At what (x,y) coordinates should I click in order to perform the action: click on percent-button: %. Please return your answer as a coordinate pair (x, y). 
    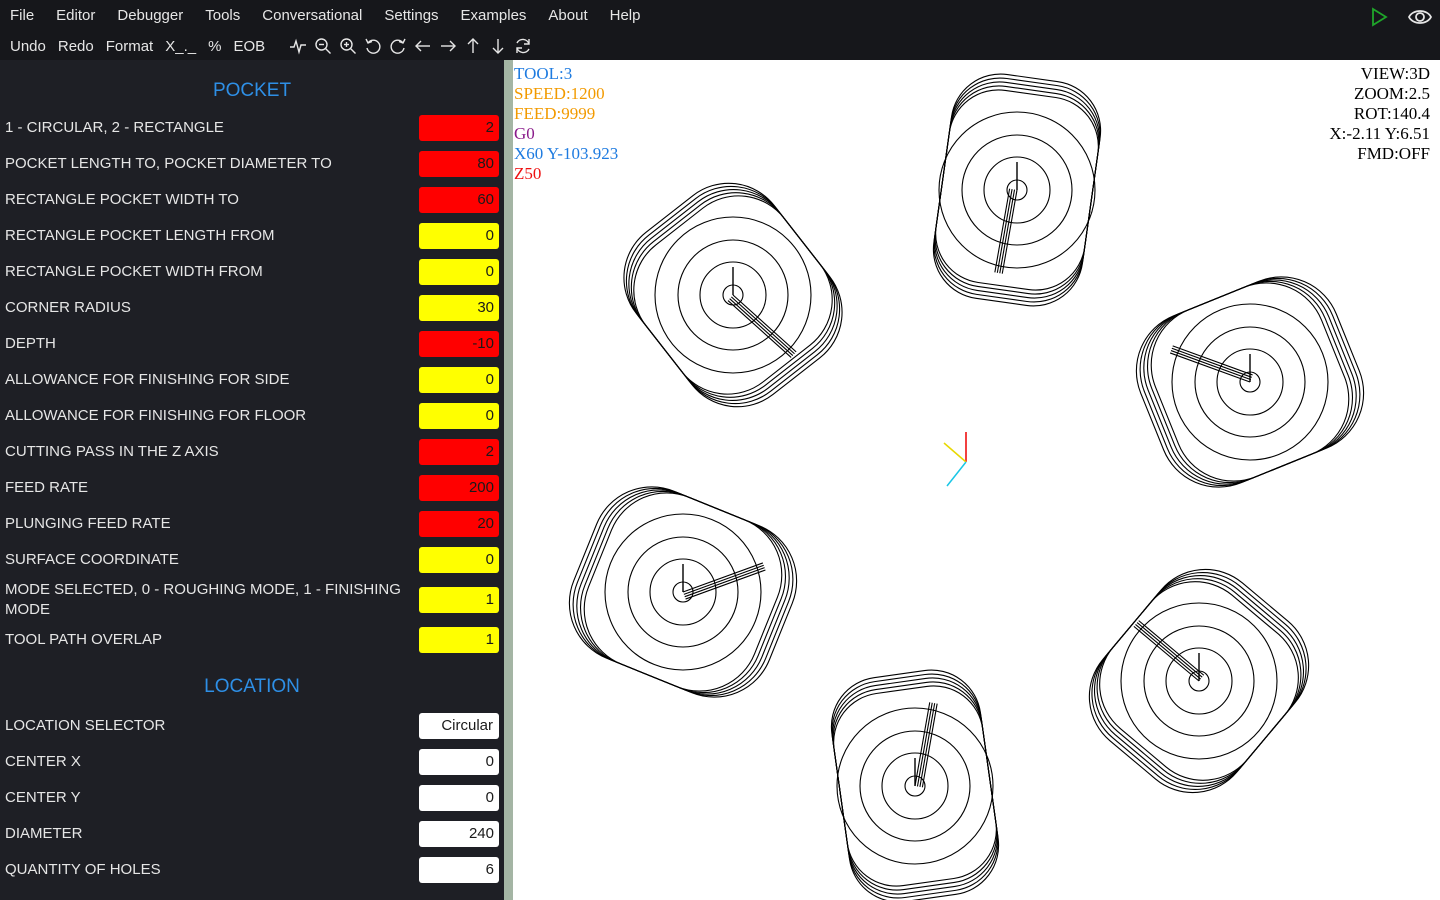
    Looking at the image, I should click on (214, 46).